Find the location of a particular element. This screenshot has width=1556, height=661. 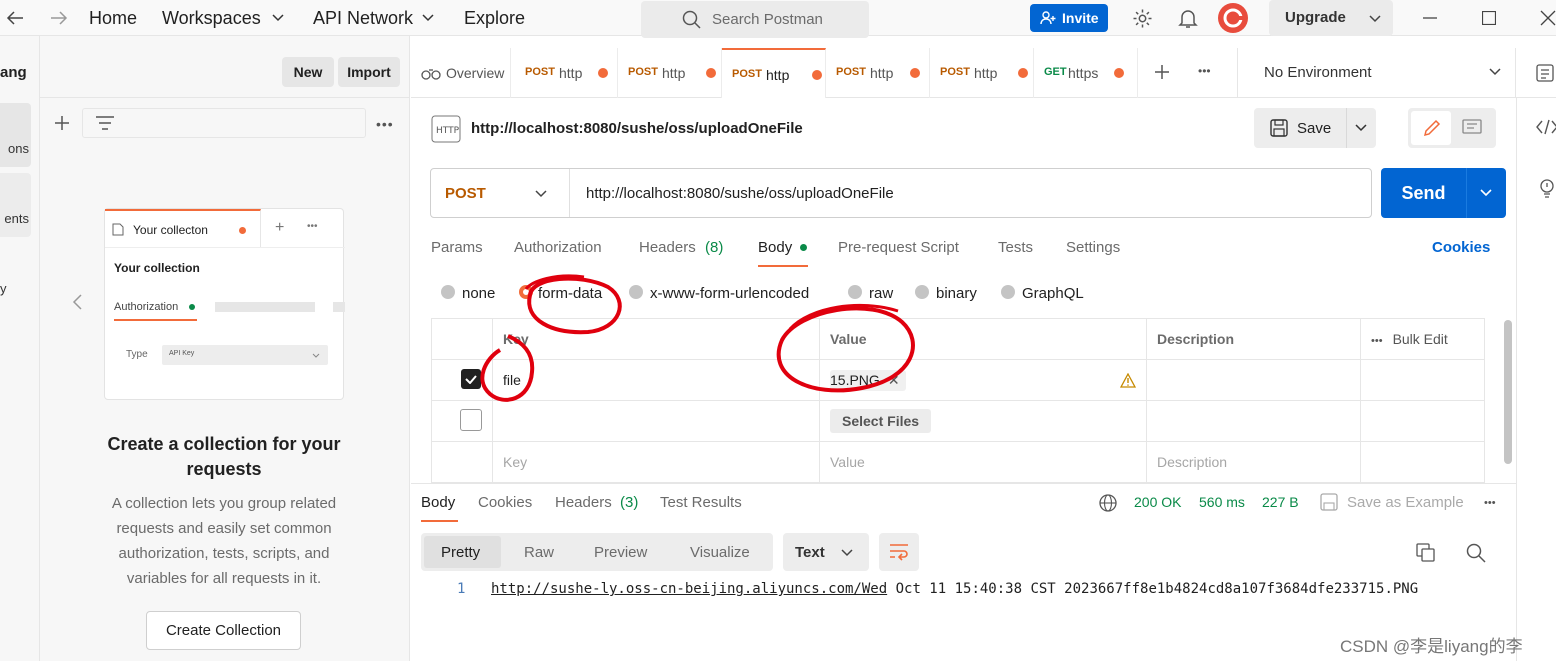

response-tab-cookies: Cookies is located at coordinates (505, 502).